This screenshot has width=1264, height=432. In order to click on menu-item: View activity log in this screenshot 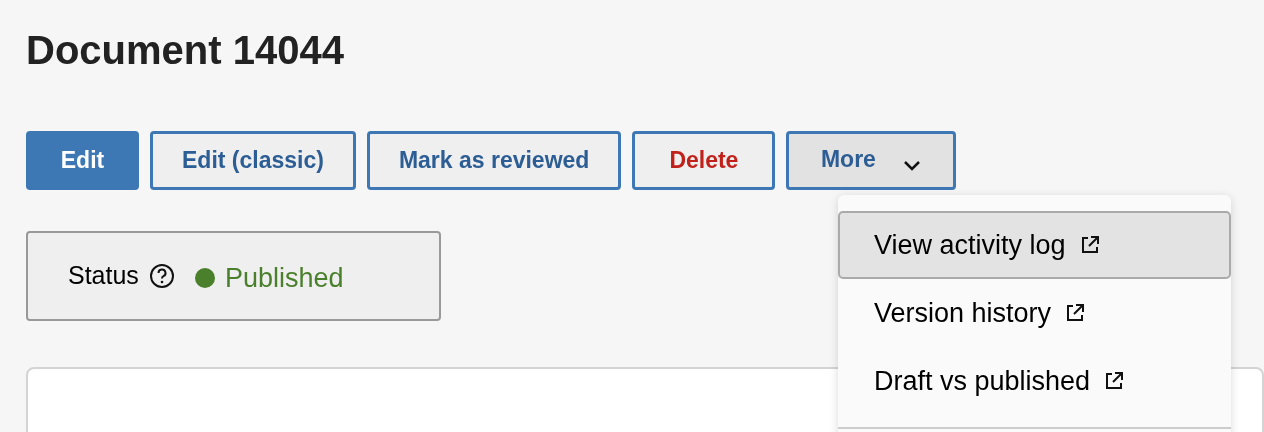, I will do `click(1034, 245)`.